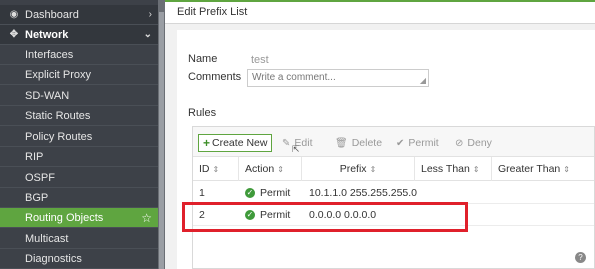 Image resolution: width=595 pixels, height=269 pixels. Describe the element at coordinates (202, 193) in the screenshot. I see `cell-id: 1` at that location.